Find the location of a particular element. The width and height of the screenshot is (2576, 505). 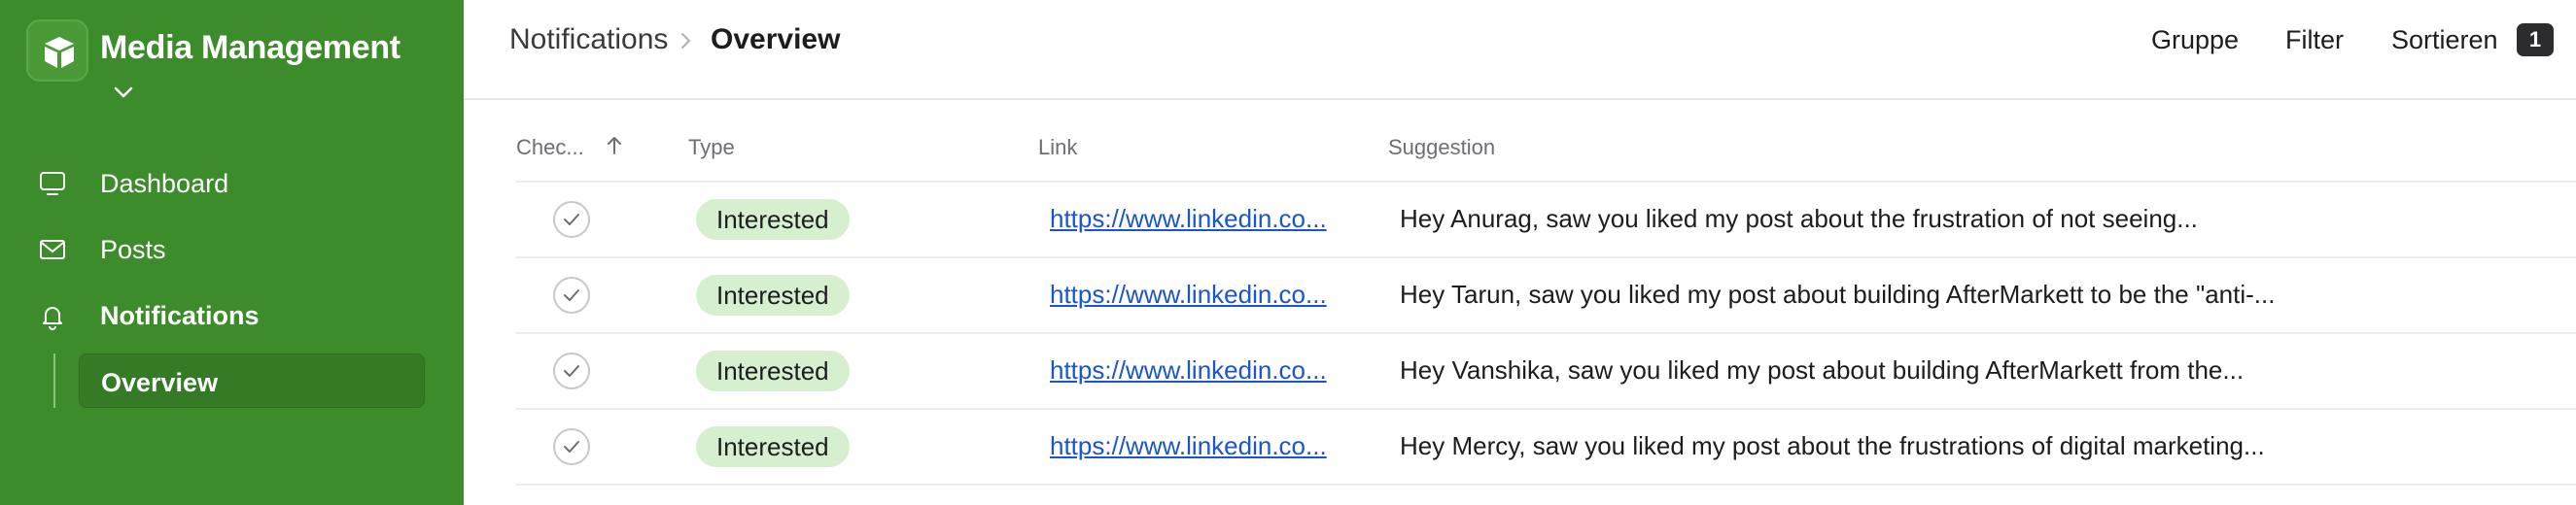

chevron-down-icon is located at coordinates (123, 92).